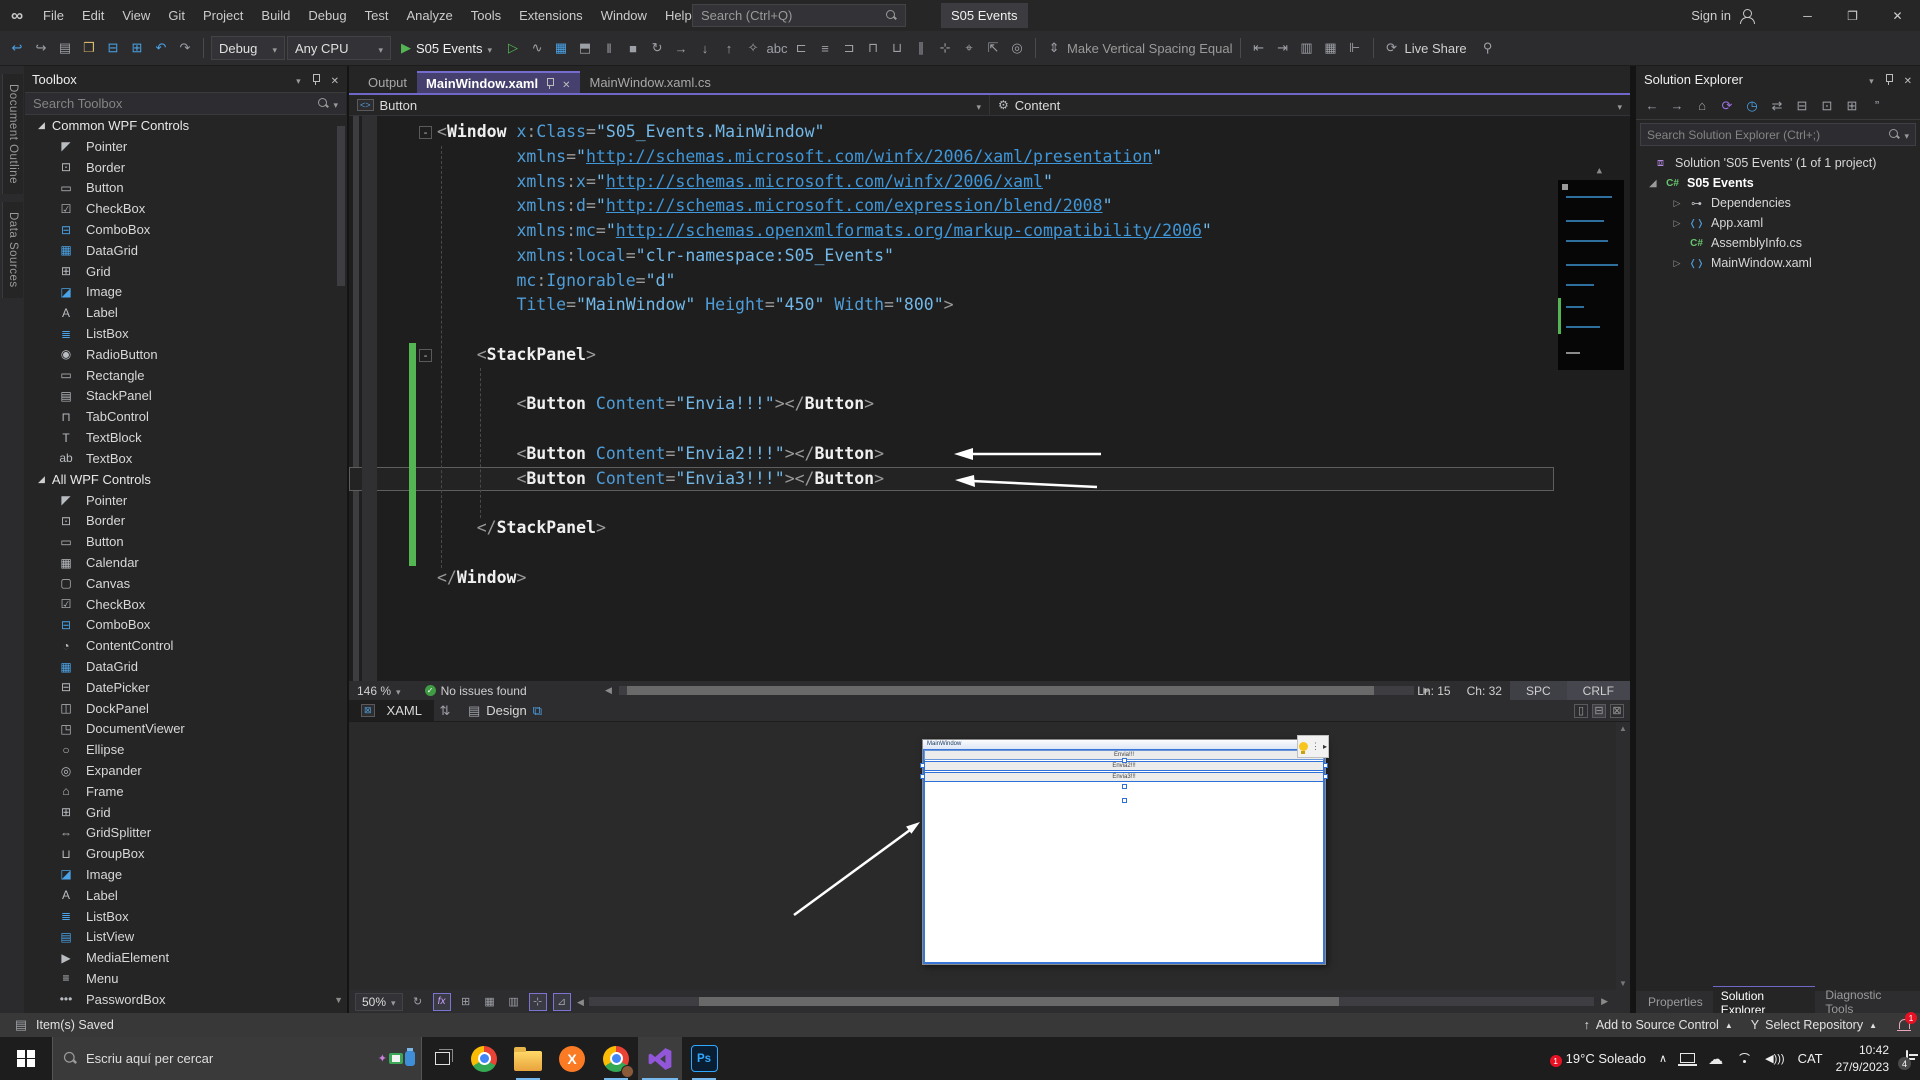 This screenshot has width=1920, height=1080. What do you see at coordinates (1688, 1059) in the screenshot?
I see `device-icon` at bounding box center [1688, 1059].